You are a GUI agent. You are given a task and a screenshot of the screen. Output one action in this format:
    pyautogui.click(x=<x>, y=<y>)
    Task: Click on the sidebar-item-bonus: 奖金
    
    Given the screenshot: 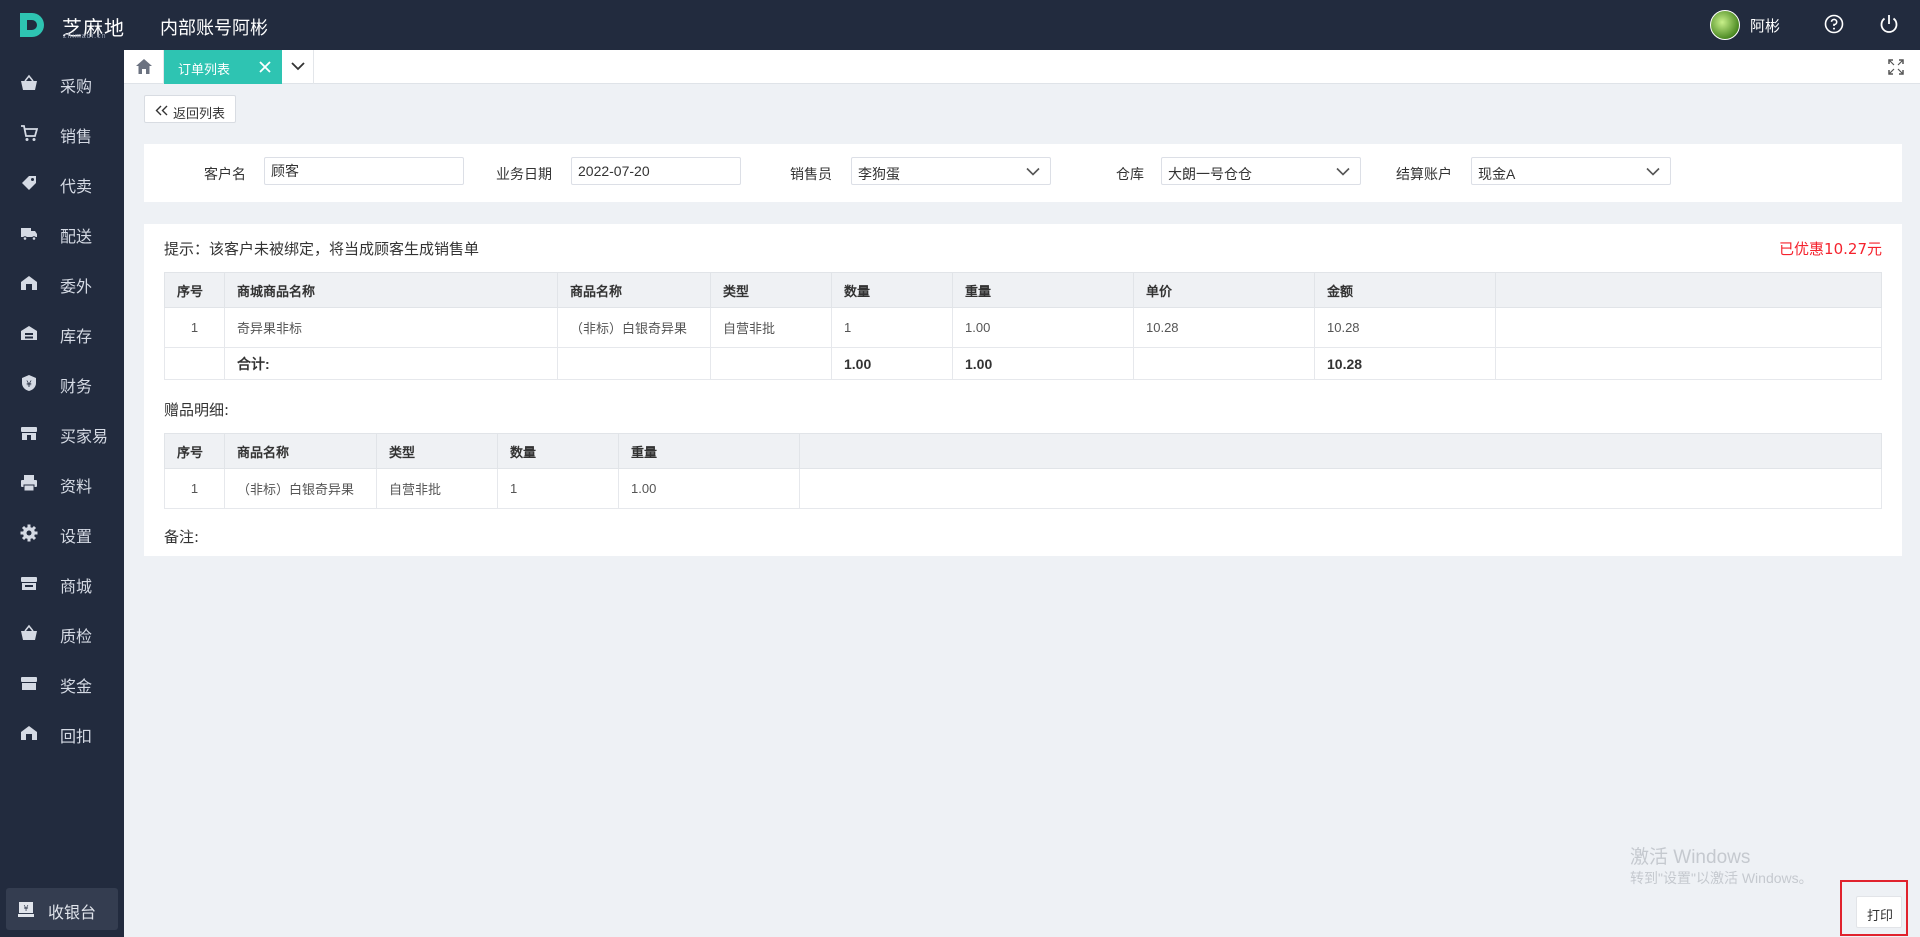 What is the action you would take?
    pyautogui.click(x=62, y=683)
    